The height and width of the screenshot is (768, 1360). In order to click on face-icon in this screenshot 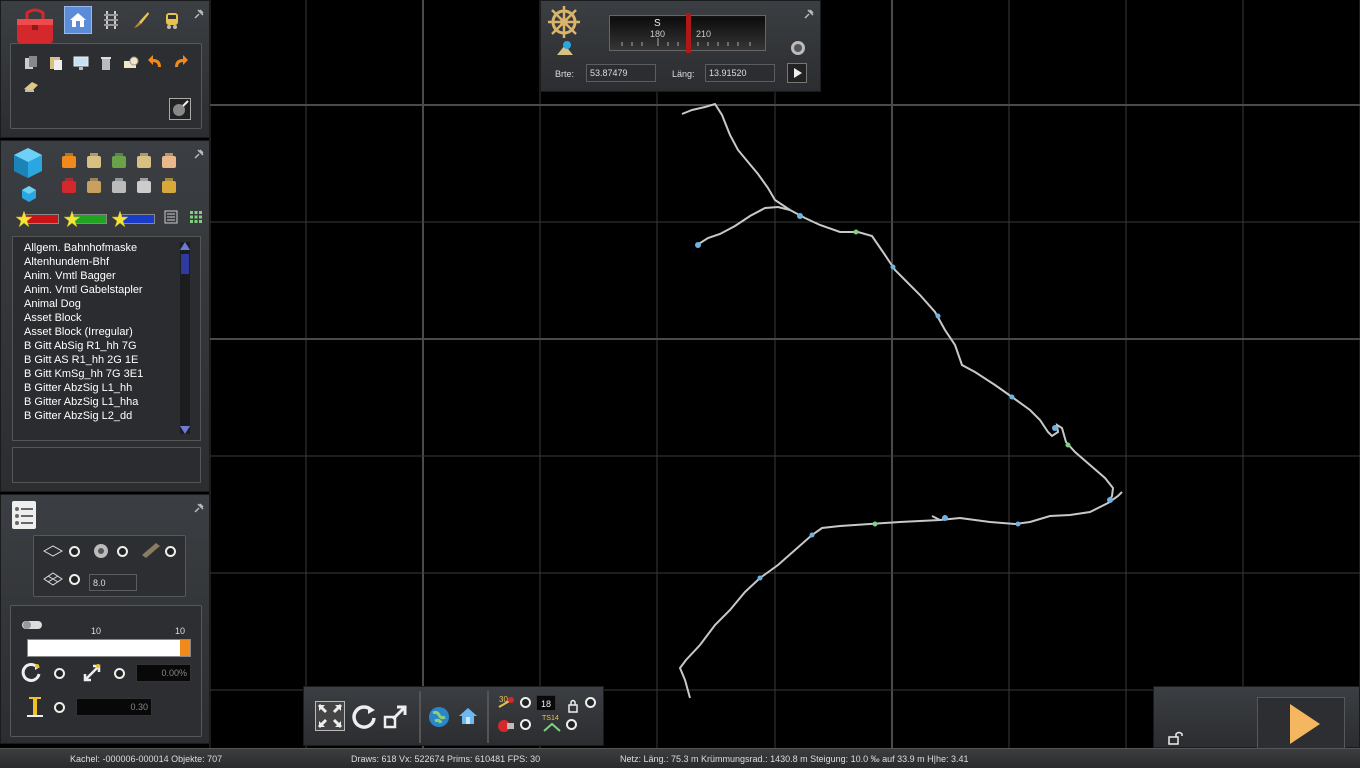, I will do `click(169, 161)`.